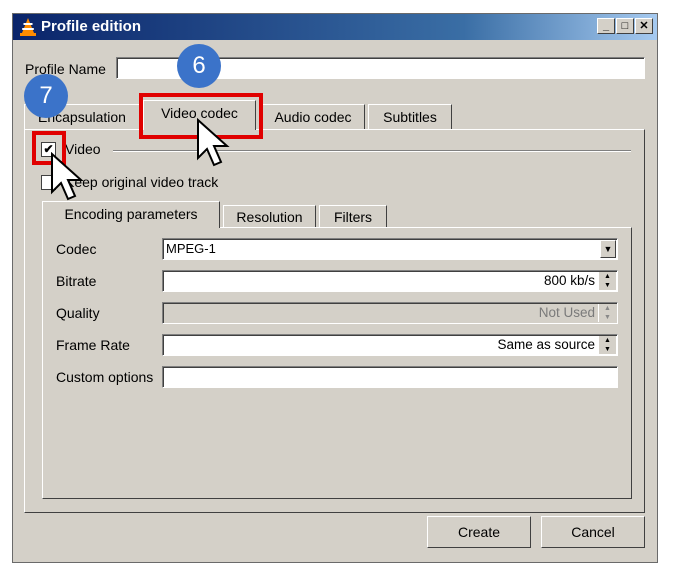 This screenshot has width=676, height=576. I want to click on tab-subtitles: Subtitles, so click(410, 117).